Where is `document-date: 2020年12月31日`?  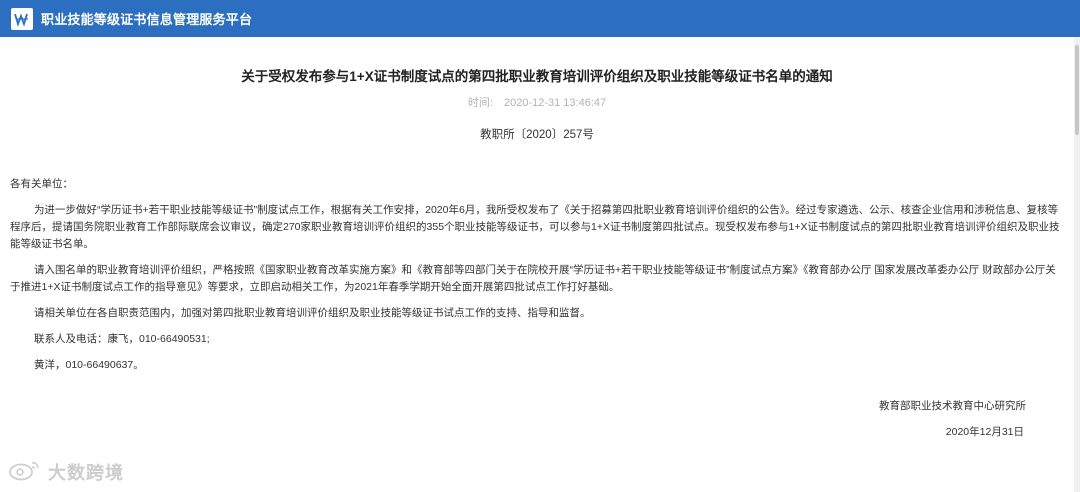 document-date: 2020年12月31日 is located at coordinates (984, 432).